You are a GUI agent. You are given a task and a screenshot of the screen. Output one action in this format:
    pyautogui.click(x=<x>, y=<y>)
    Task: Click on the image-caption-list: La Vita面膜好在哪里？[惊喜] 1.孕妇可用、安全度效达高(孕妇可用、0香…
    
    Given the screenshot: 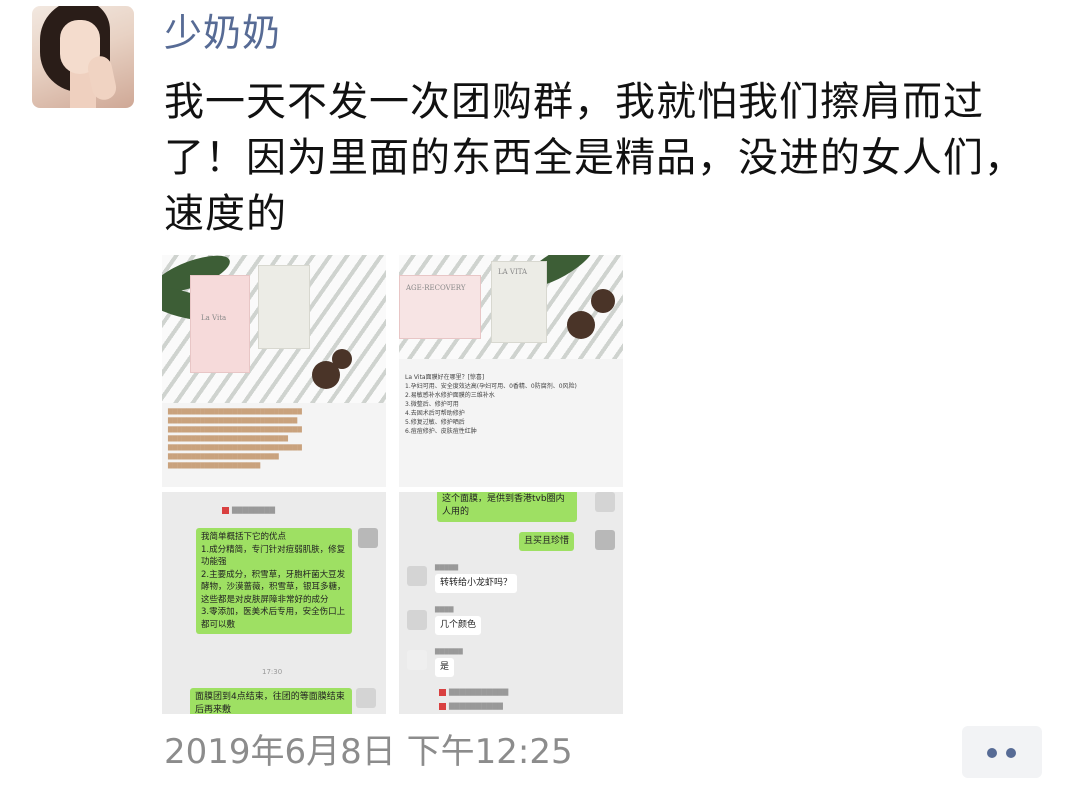 What is the action you would take?
    pyautogui.click(x=511, y=404)
    